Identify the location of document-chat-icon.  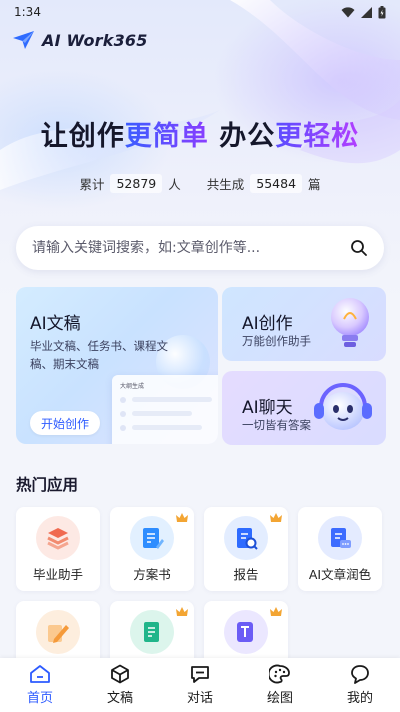
(340, 538).